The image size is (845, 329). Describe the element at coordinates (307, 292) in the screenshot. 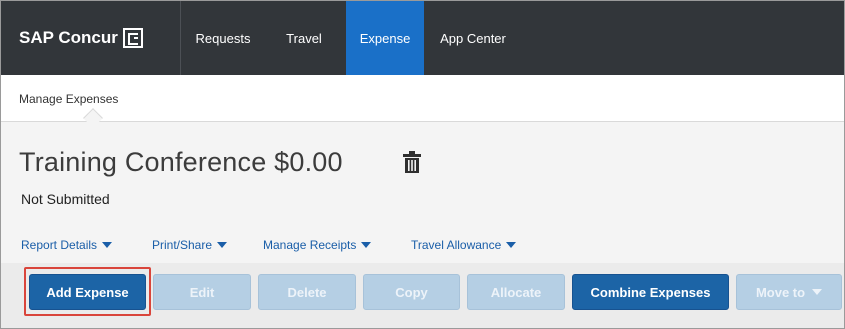

I see `delete-button: Delete` at that location.